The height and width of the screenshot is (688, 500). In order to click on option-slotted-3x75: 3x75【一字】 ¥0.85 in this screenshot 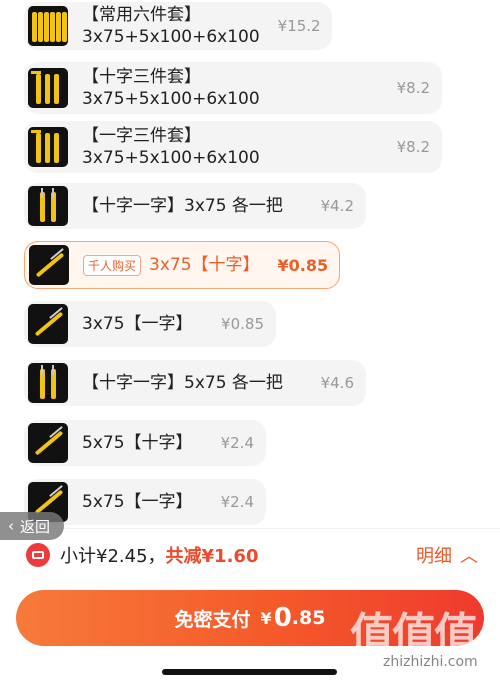, I will do `click(150, 324)`.